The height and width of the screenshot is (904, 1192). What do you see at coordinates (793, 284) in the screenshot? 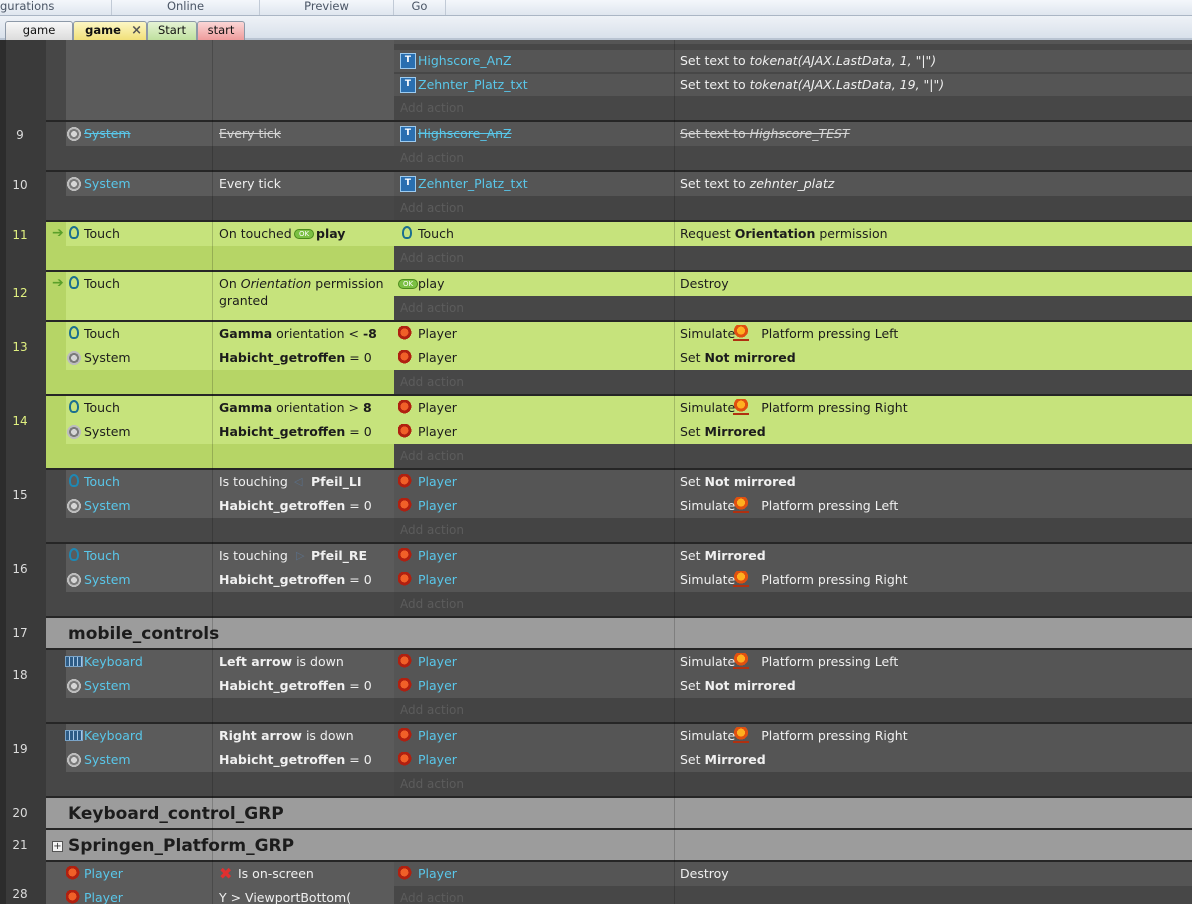
I see `action-row: OK play Destroy` at bounding box center [793, 284].